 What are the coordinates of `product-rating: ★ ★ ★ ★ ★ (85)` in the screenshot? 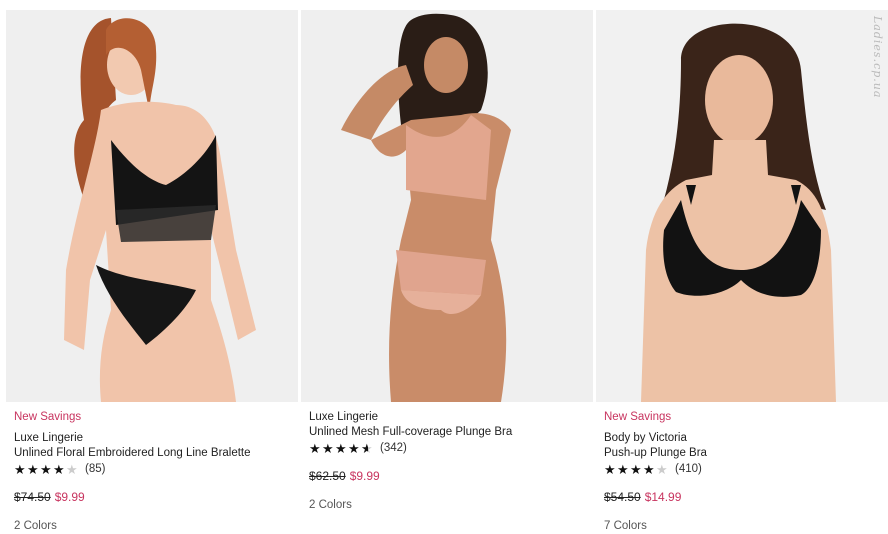 It's located at (152, 469).